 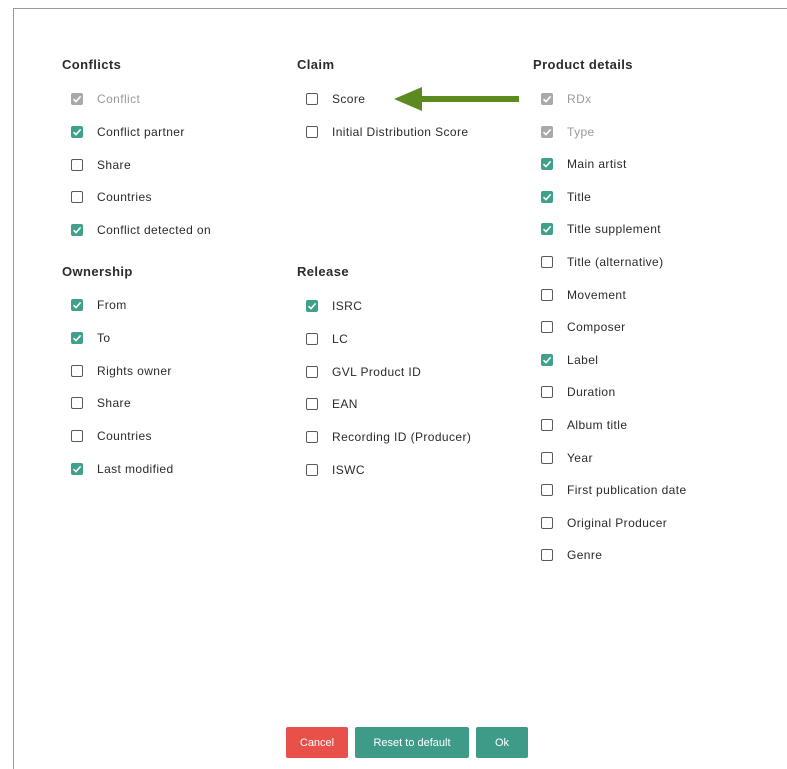 What do you see at coordinates (580, 457) in the screenshot?
I see `checkbox-label: Year` at bounding box center [580, 457].